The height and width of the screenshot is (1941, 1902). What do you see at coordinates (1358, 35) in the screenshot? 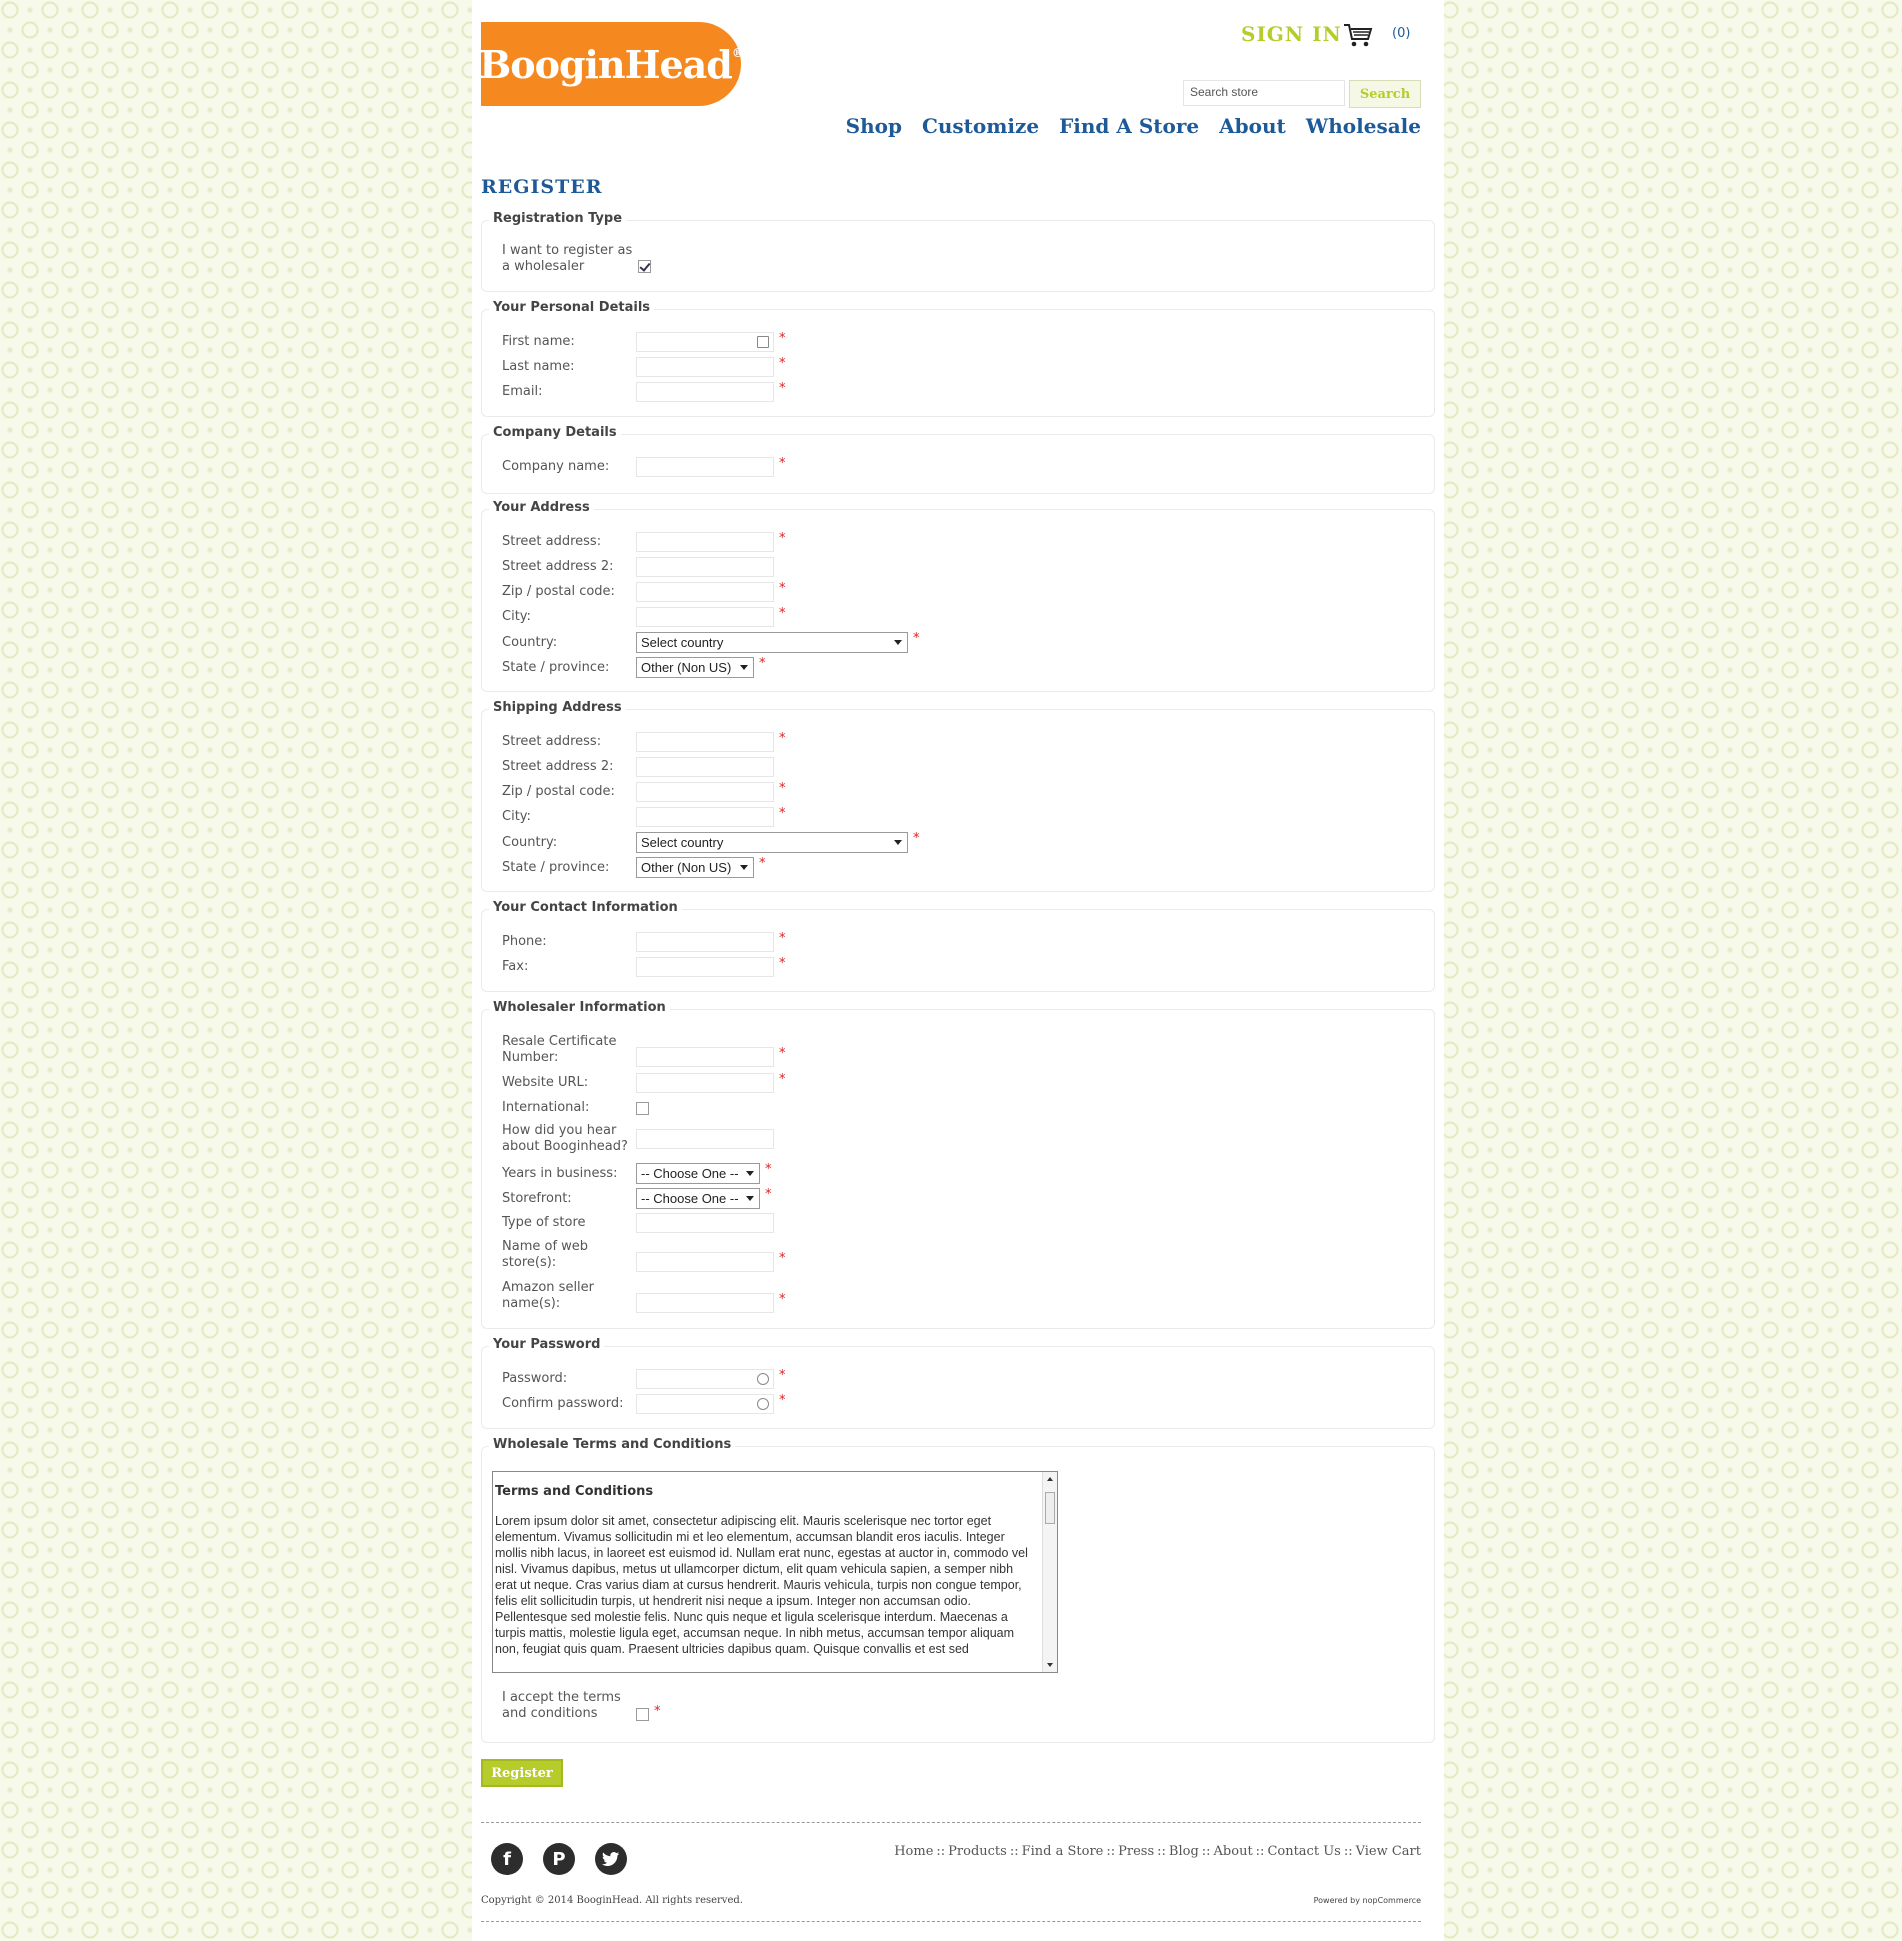
I see `shopping-cart-icon` at bounding box center [1358, 35].